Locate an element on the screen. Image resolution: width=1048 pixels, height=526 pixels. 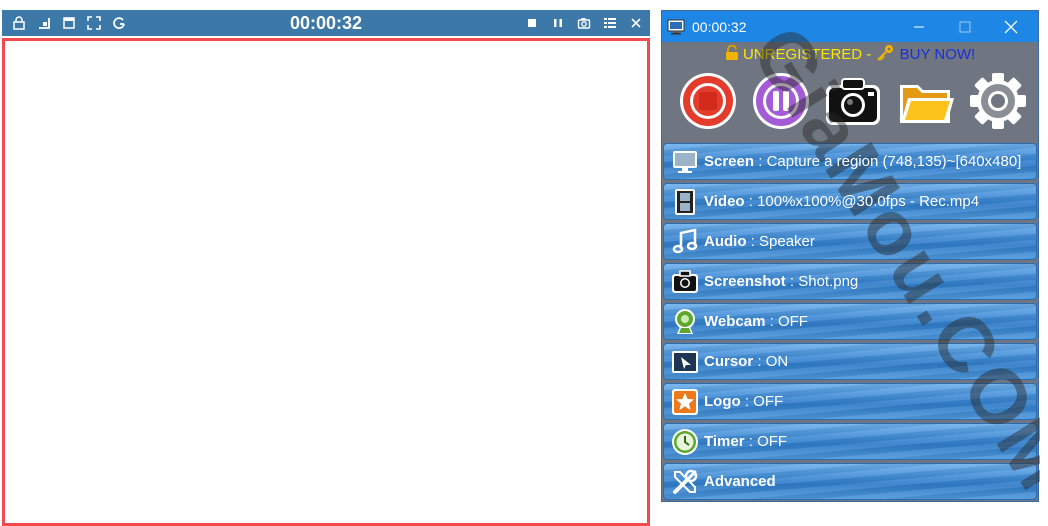
row-advanced: Advanced is located at coordinates (850, 481).